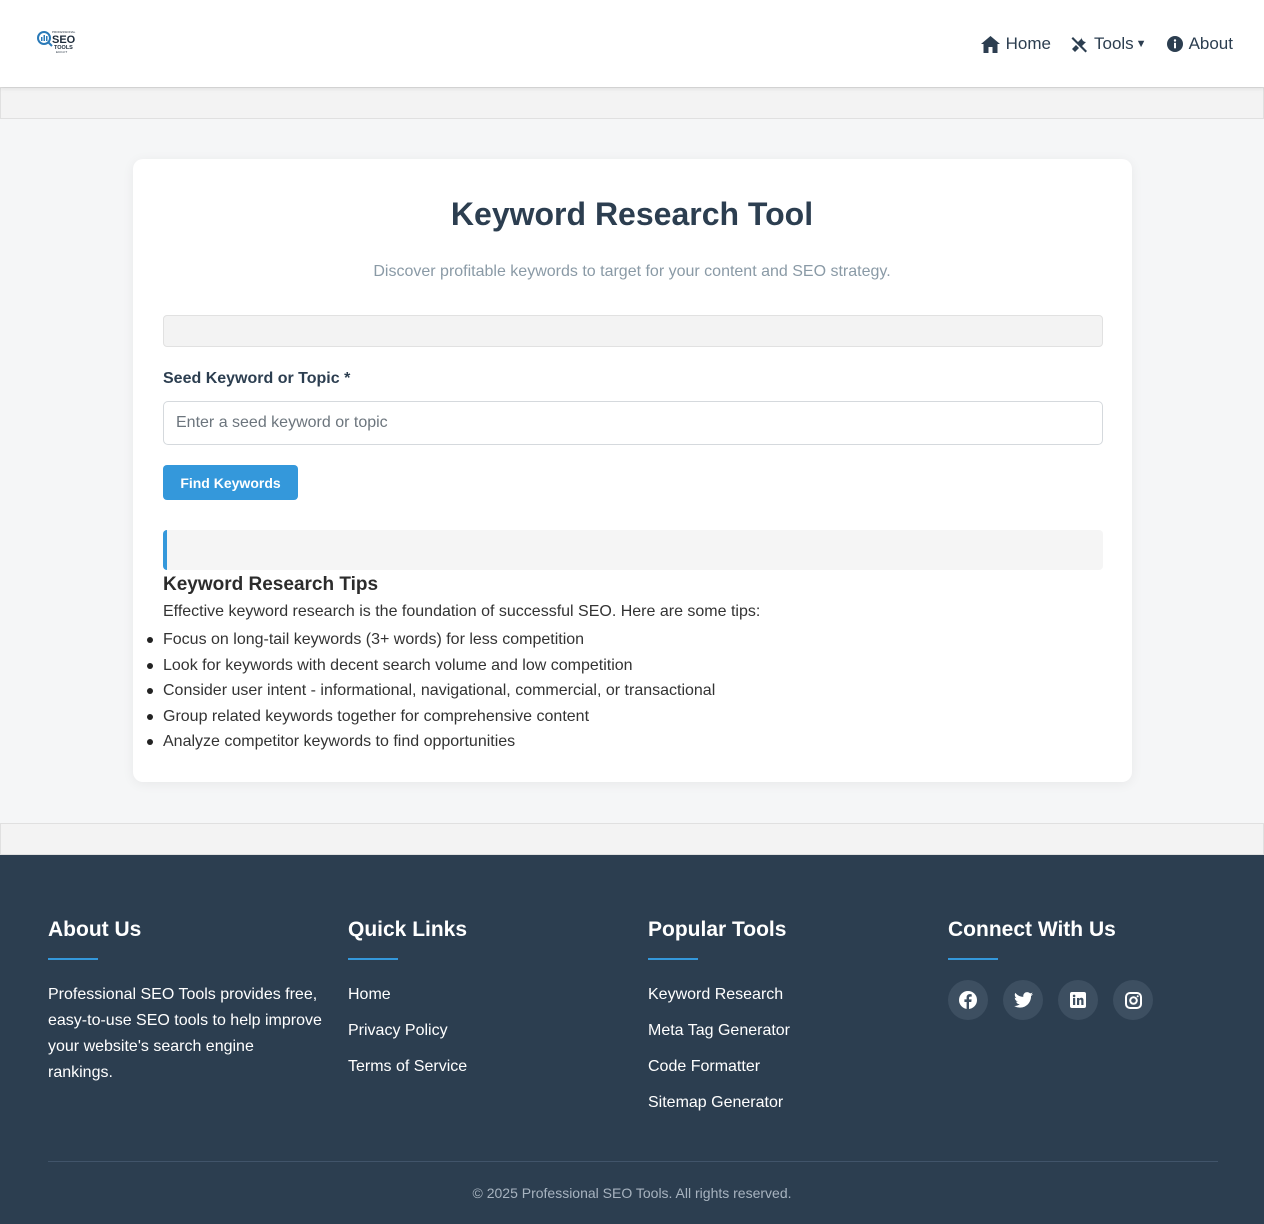  I want to click on footer-about-title: About Us, so click(95, 929).